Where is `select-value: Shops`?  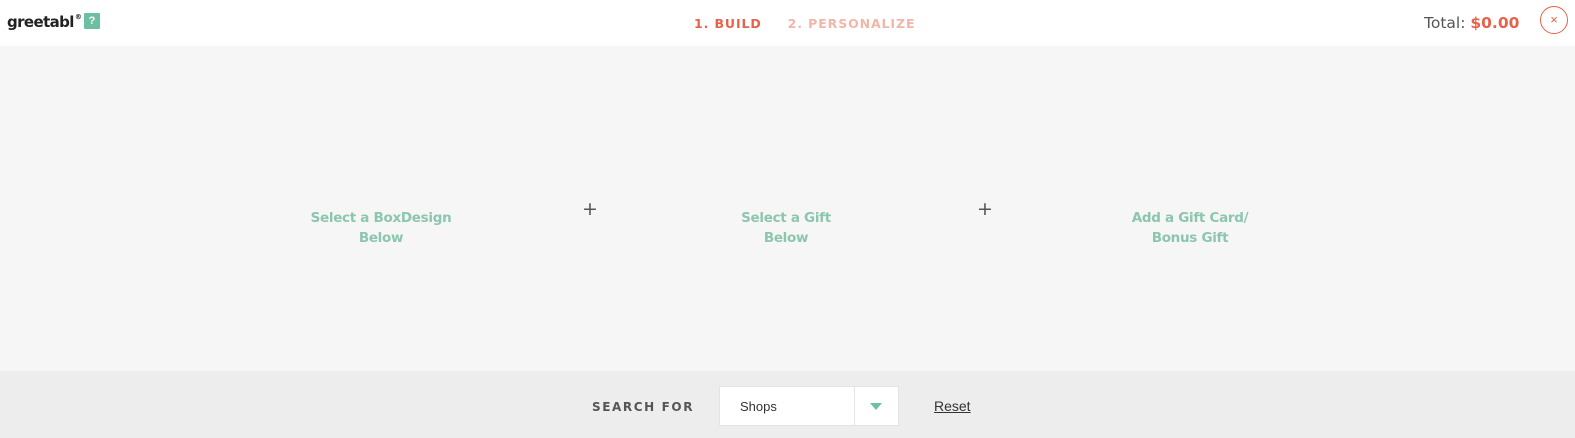
select-value: Shops is located at coordinates (758, 406).